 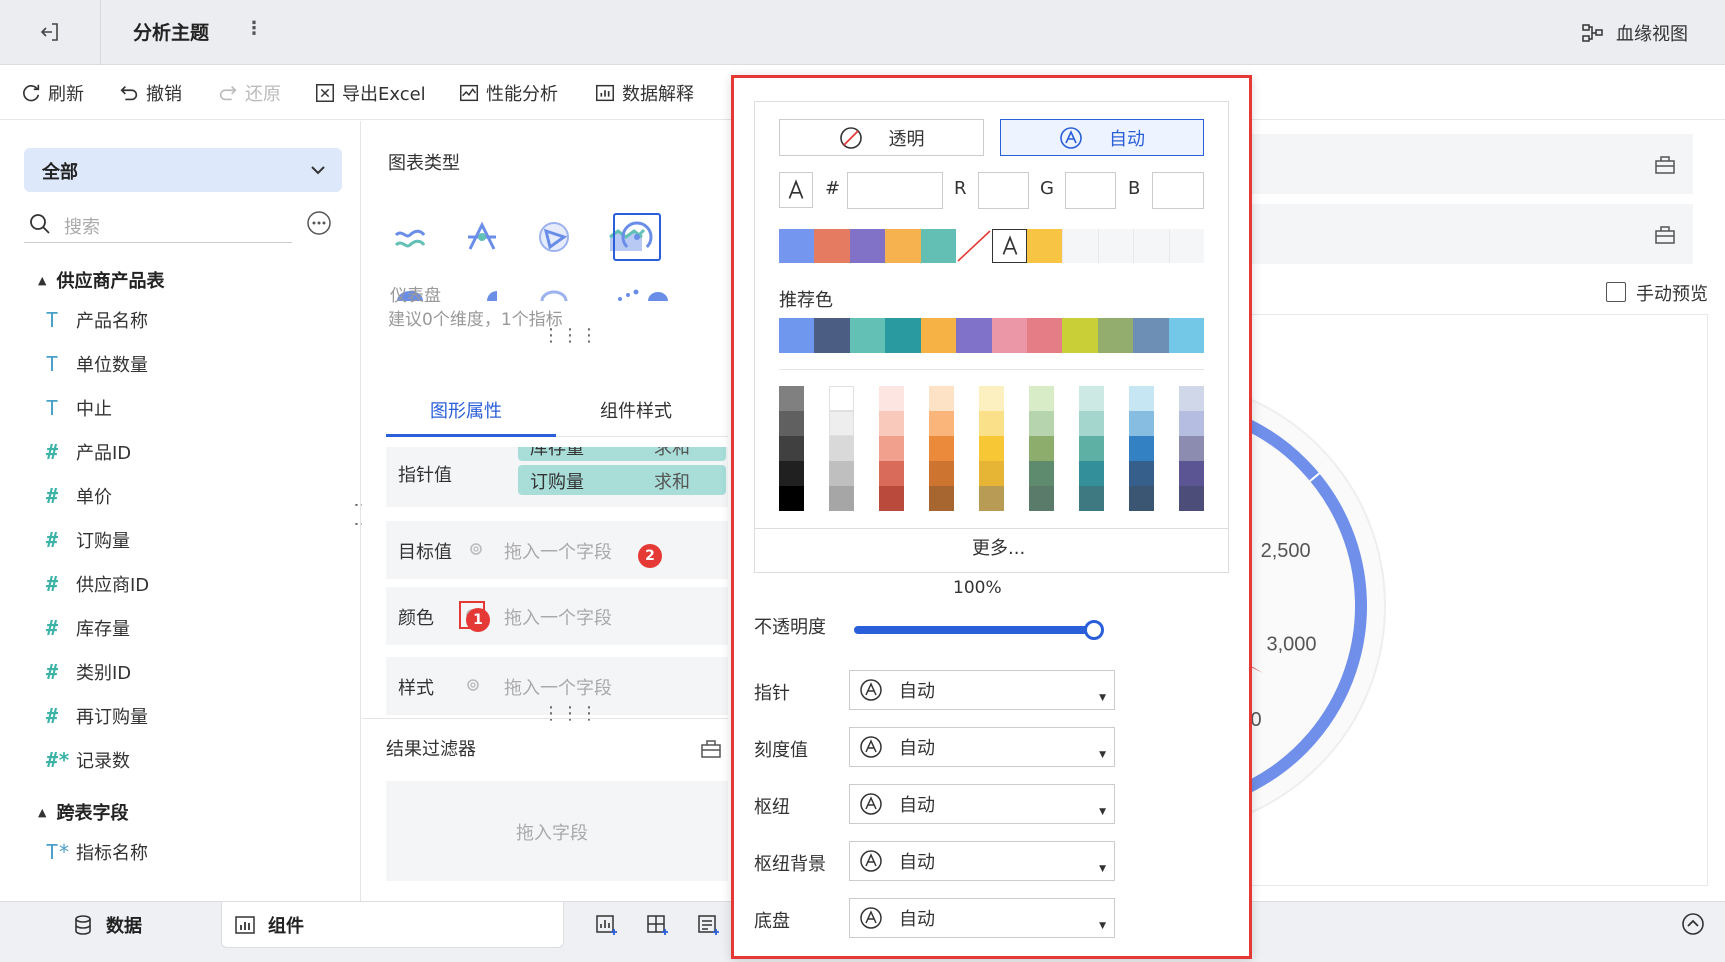 I want to click on result-filter-dropzone: 拖入字段, so click(x=557, y=831).